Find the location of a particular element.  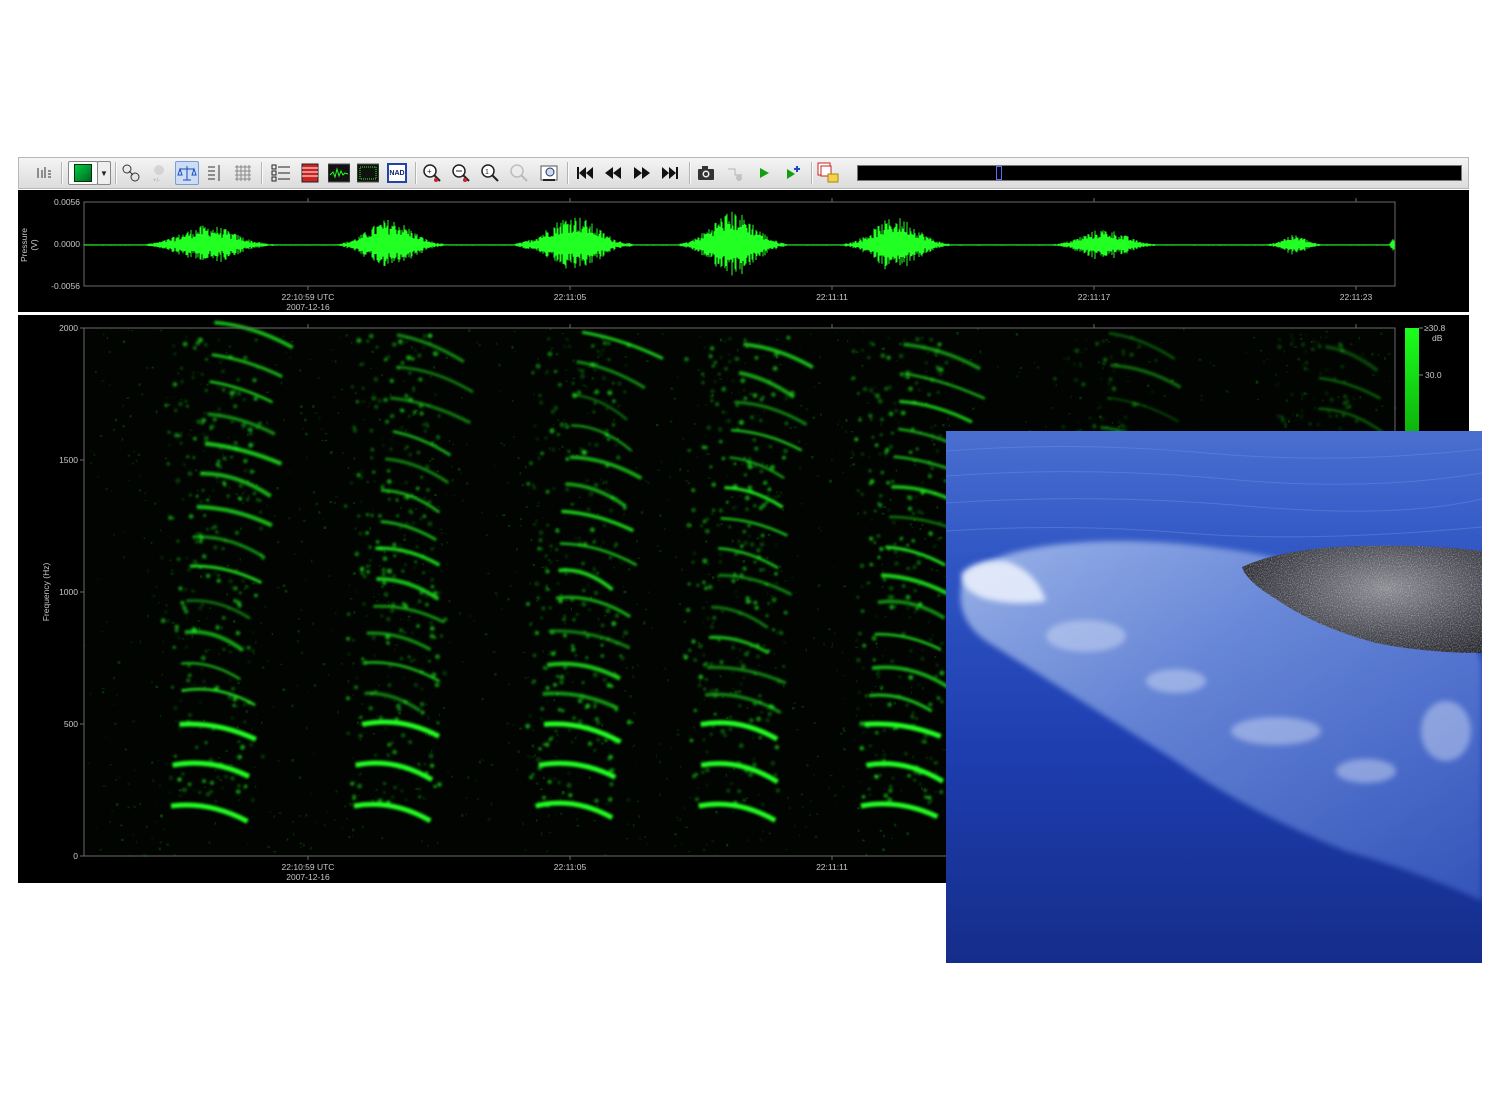

link-icon is located at coordinates (131, 173).